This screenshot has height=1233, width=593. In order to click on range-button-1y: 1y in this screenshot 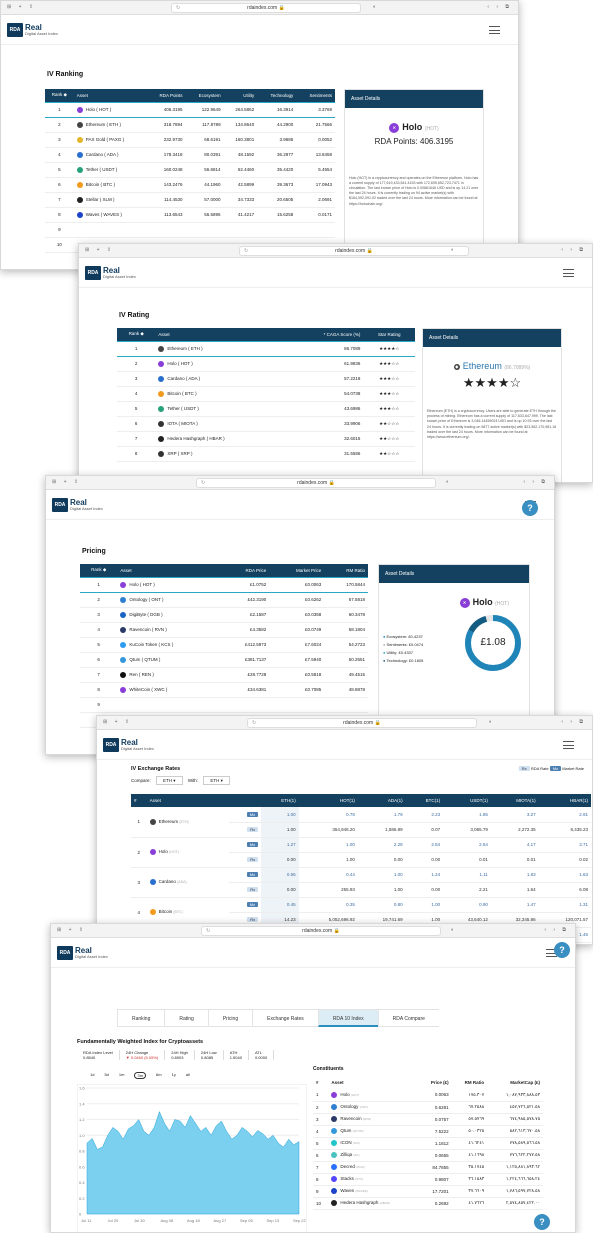, I will do `click(174, 1075)`.